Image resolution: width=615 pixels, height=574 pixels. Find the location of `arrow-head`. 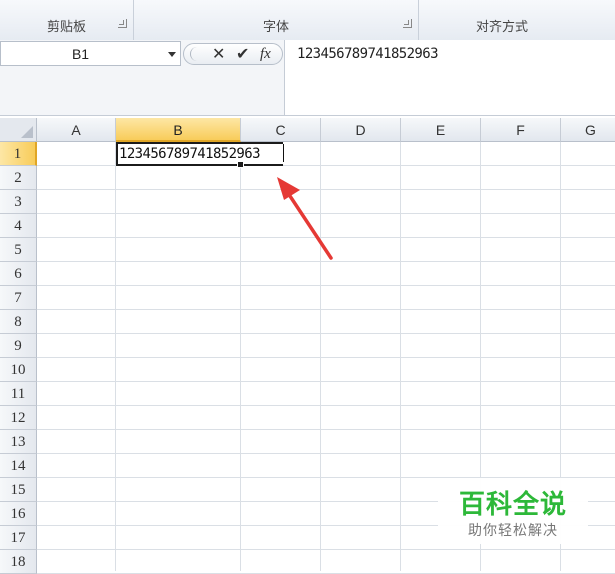

arrow-head is located at coordinates (288, 188).